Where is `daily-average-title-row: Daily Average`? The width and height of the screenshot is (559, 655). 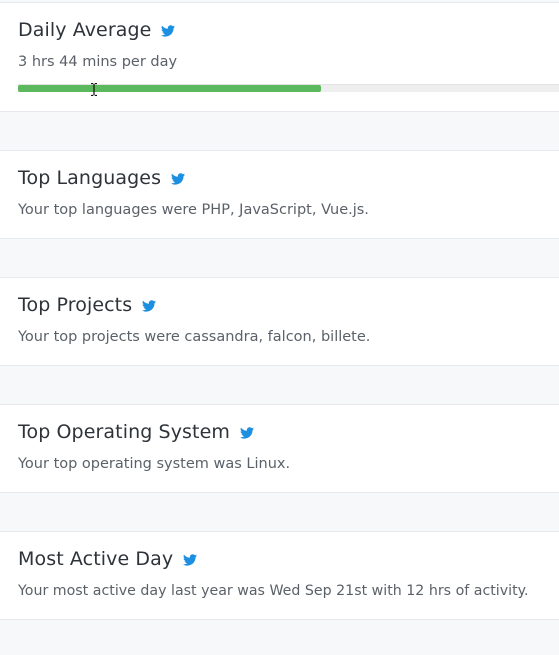 daily-average-title-row: Daily Average is located at coordinates (97, 30).